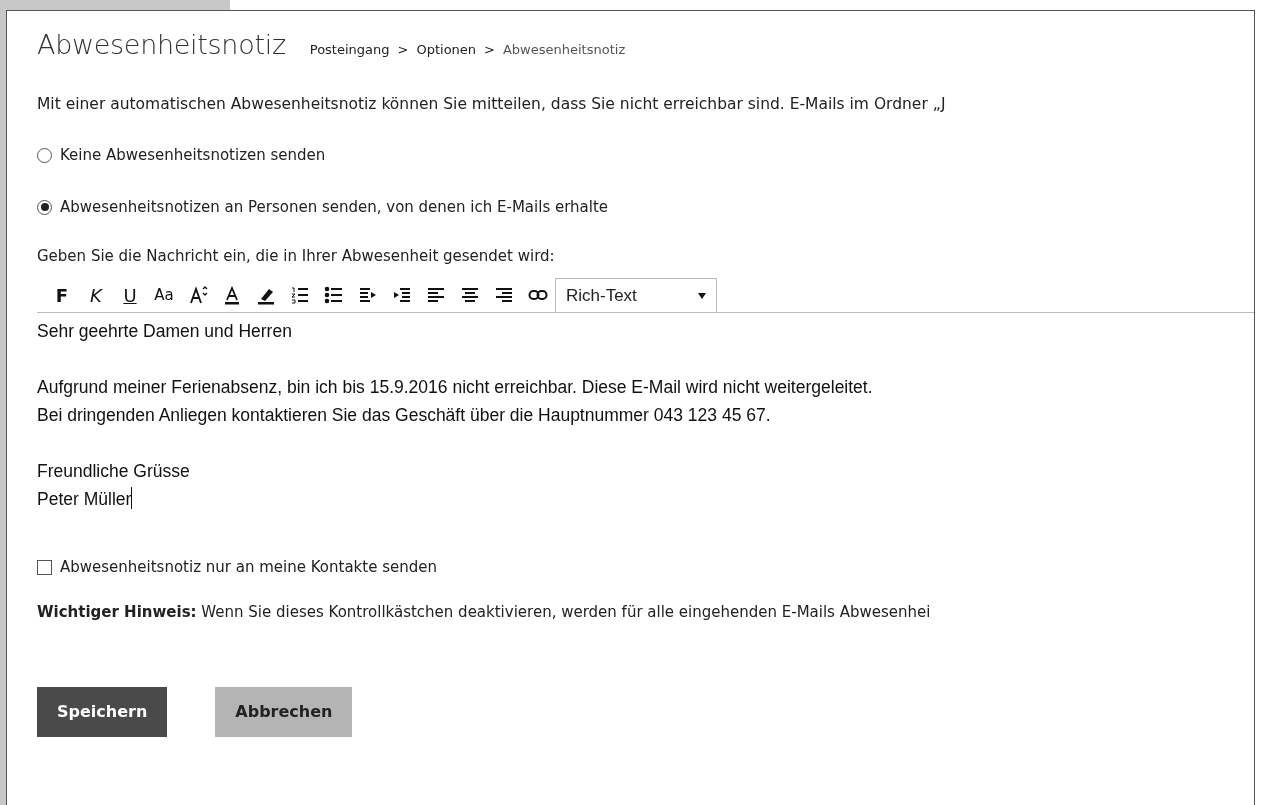 The width and height of the screenshot is (1270, 805). What do you see at coordinates (484, 612) in the screenshot?
I see `note-text: Wichtiger Hinweis: Wenn Sie dieses Kontrollkästchen deaktivieren, werden für alle eingehenden E-Mails Abwesenhei` at bounding box center [484, 612].